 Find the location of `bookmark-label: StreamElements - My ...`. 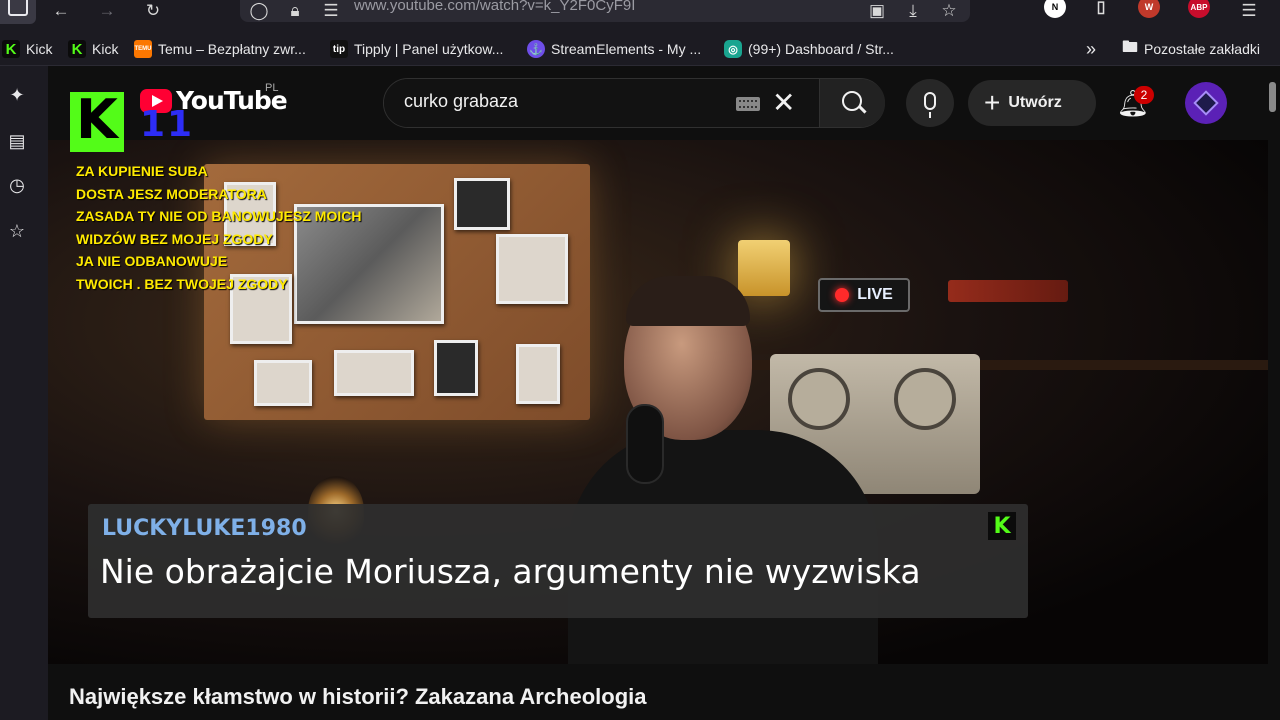

bookmark-label: StreamElements - My ... is located at coordinates (626, 49).